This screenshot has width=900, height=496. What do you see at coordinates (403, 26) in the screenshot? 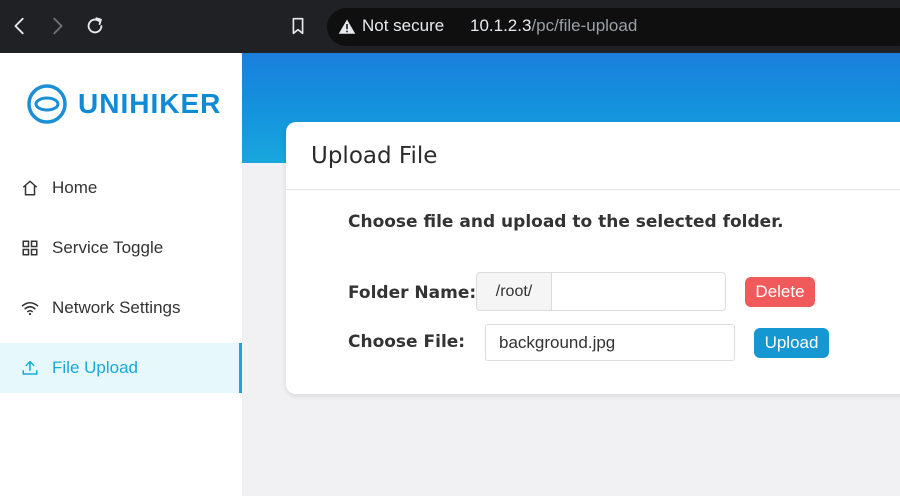
I see `security-status: Not secure` at bounding box center [403, 26].